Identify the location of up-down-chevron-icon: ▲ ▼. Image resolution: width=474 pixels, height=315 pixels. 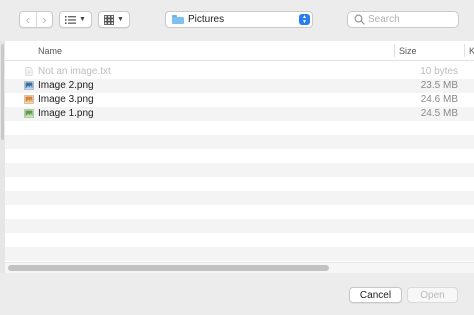
(304, 19).